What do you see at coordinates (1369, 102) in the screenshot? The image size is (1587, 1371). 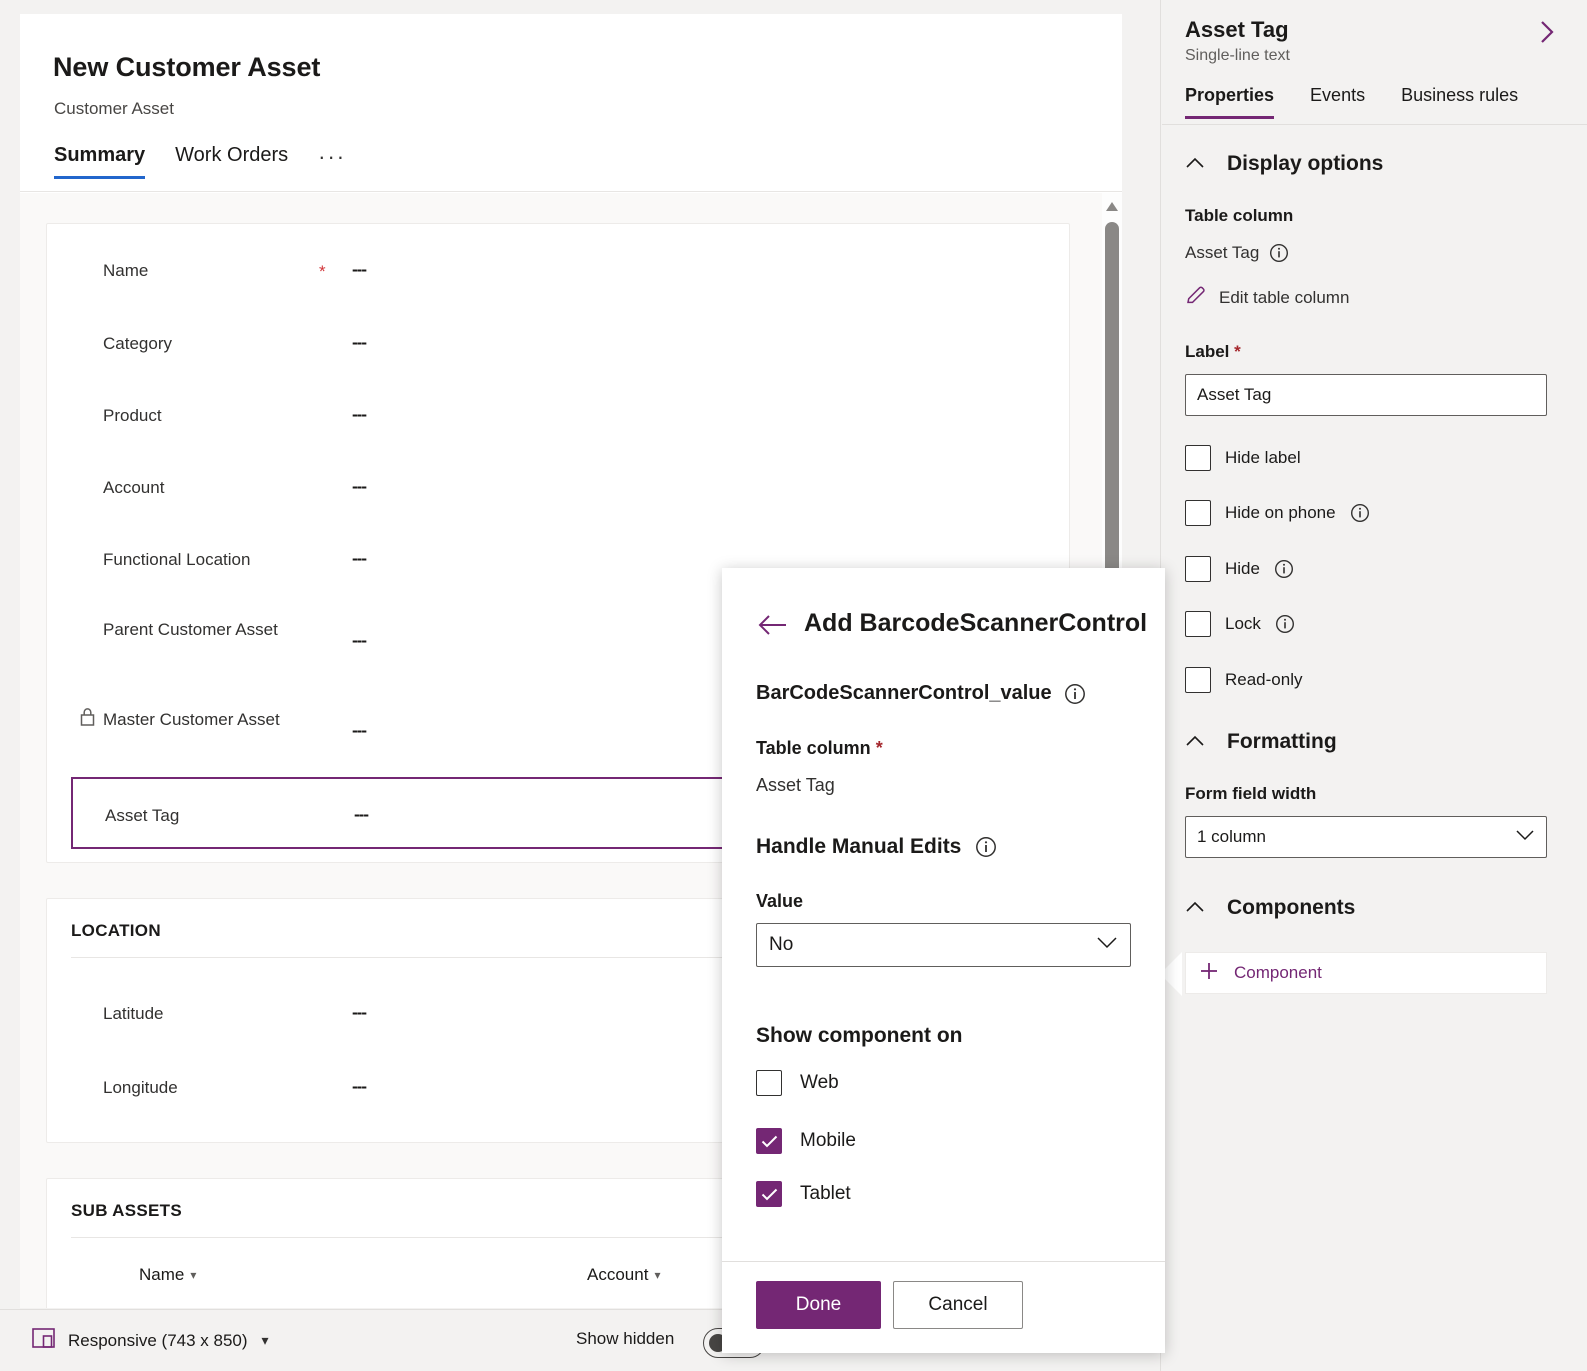 I see `properties-panel-tabs: Properties Events Business rules` at bounding box center [1369, 102].